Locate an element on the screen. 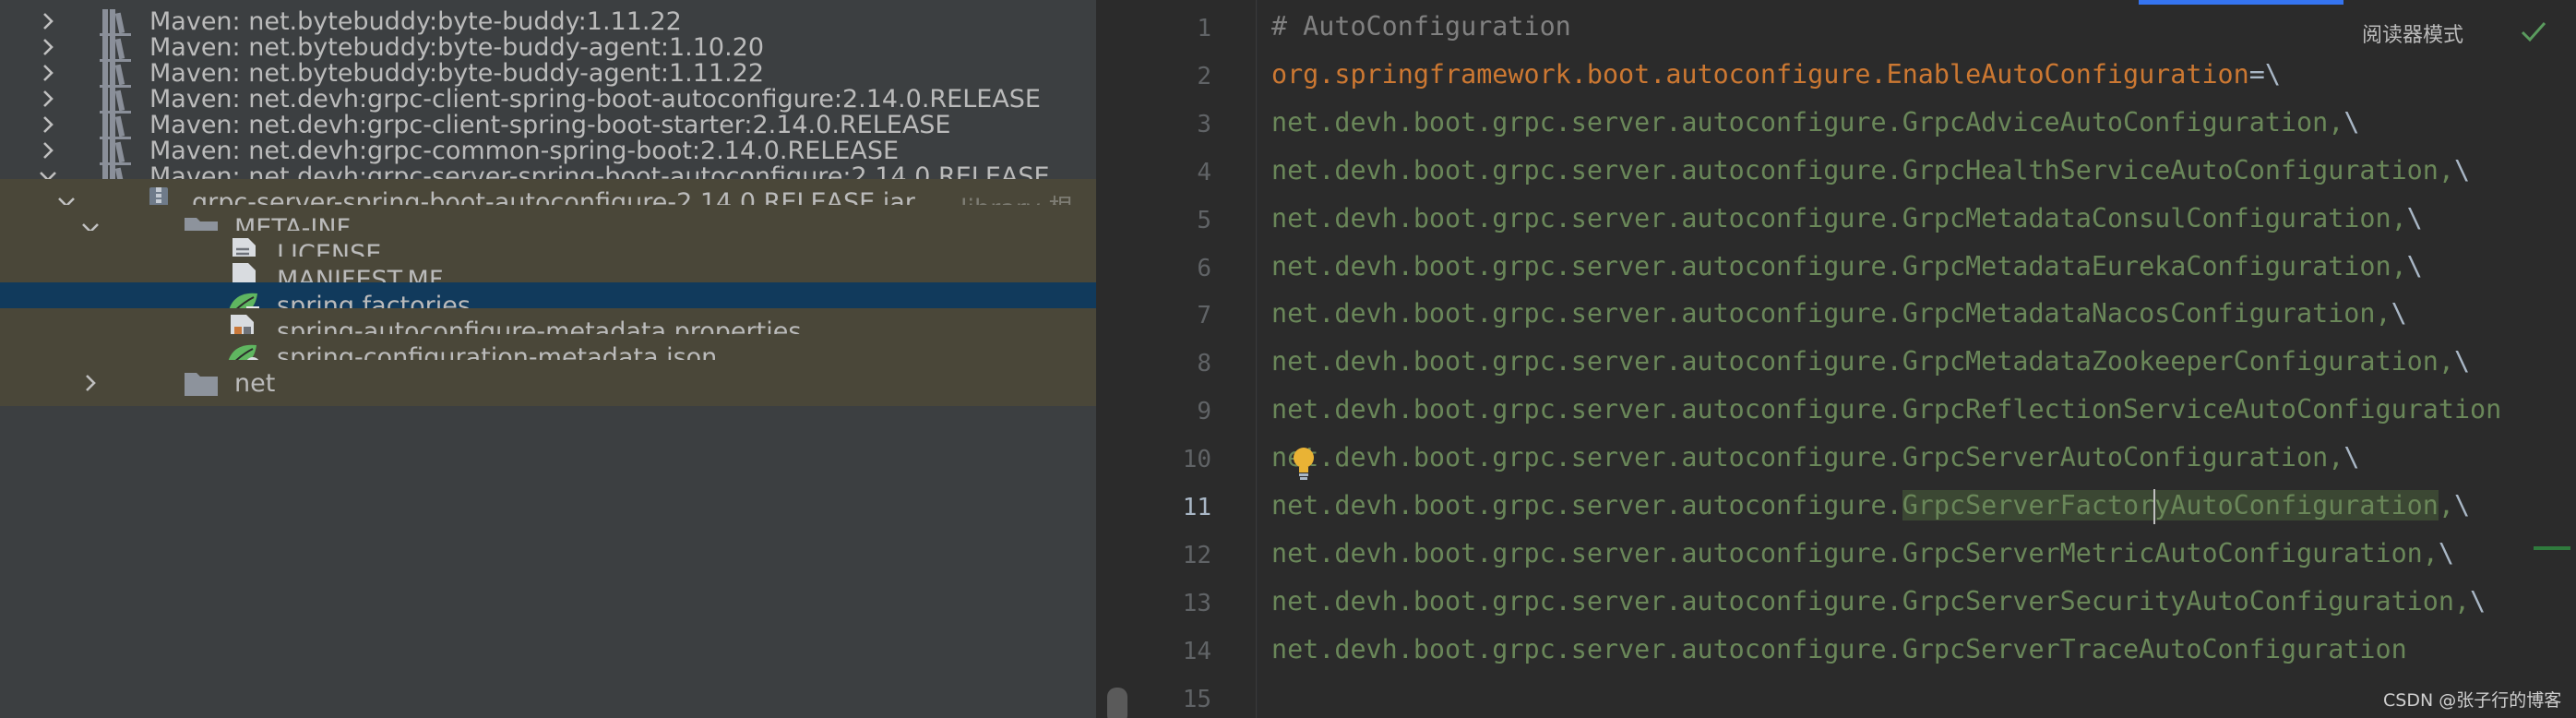 Image resolution: width=2576 pixels, height=718 pixels. line-number: 12 is located at coordinates (1196, 555).